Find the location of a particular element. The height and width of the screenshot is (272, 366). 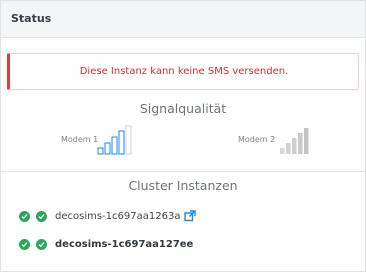

modem-2-signal-icon is located at coordinates (294, 141).